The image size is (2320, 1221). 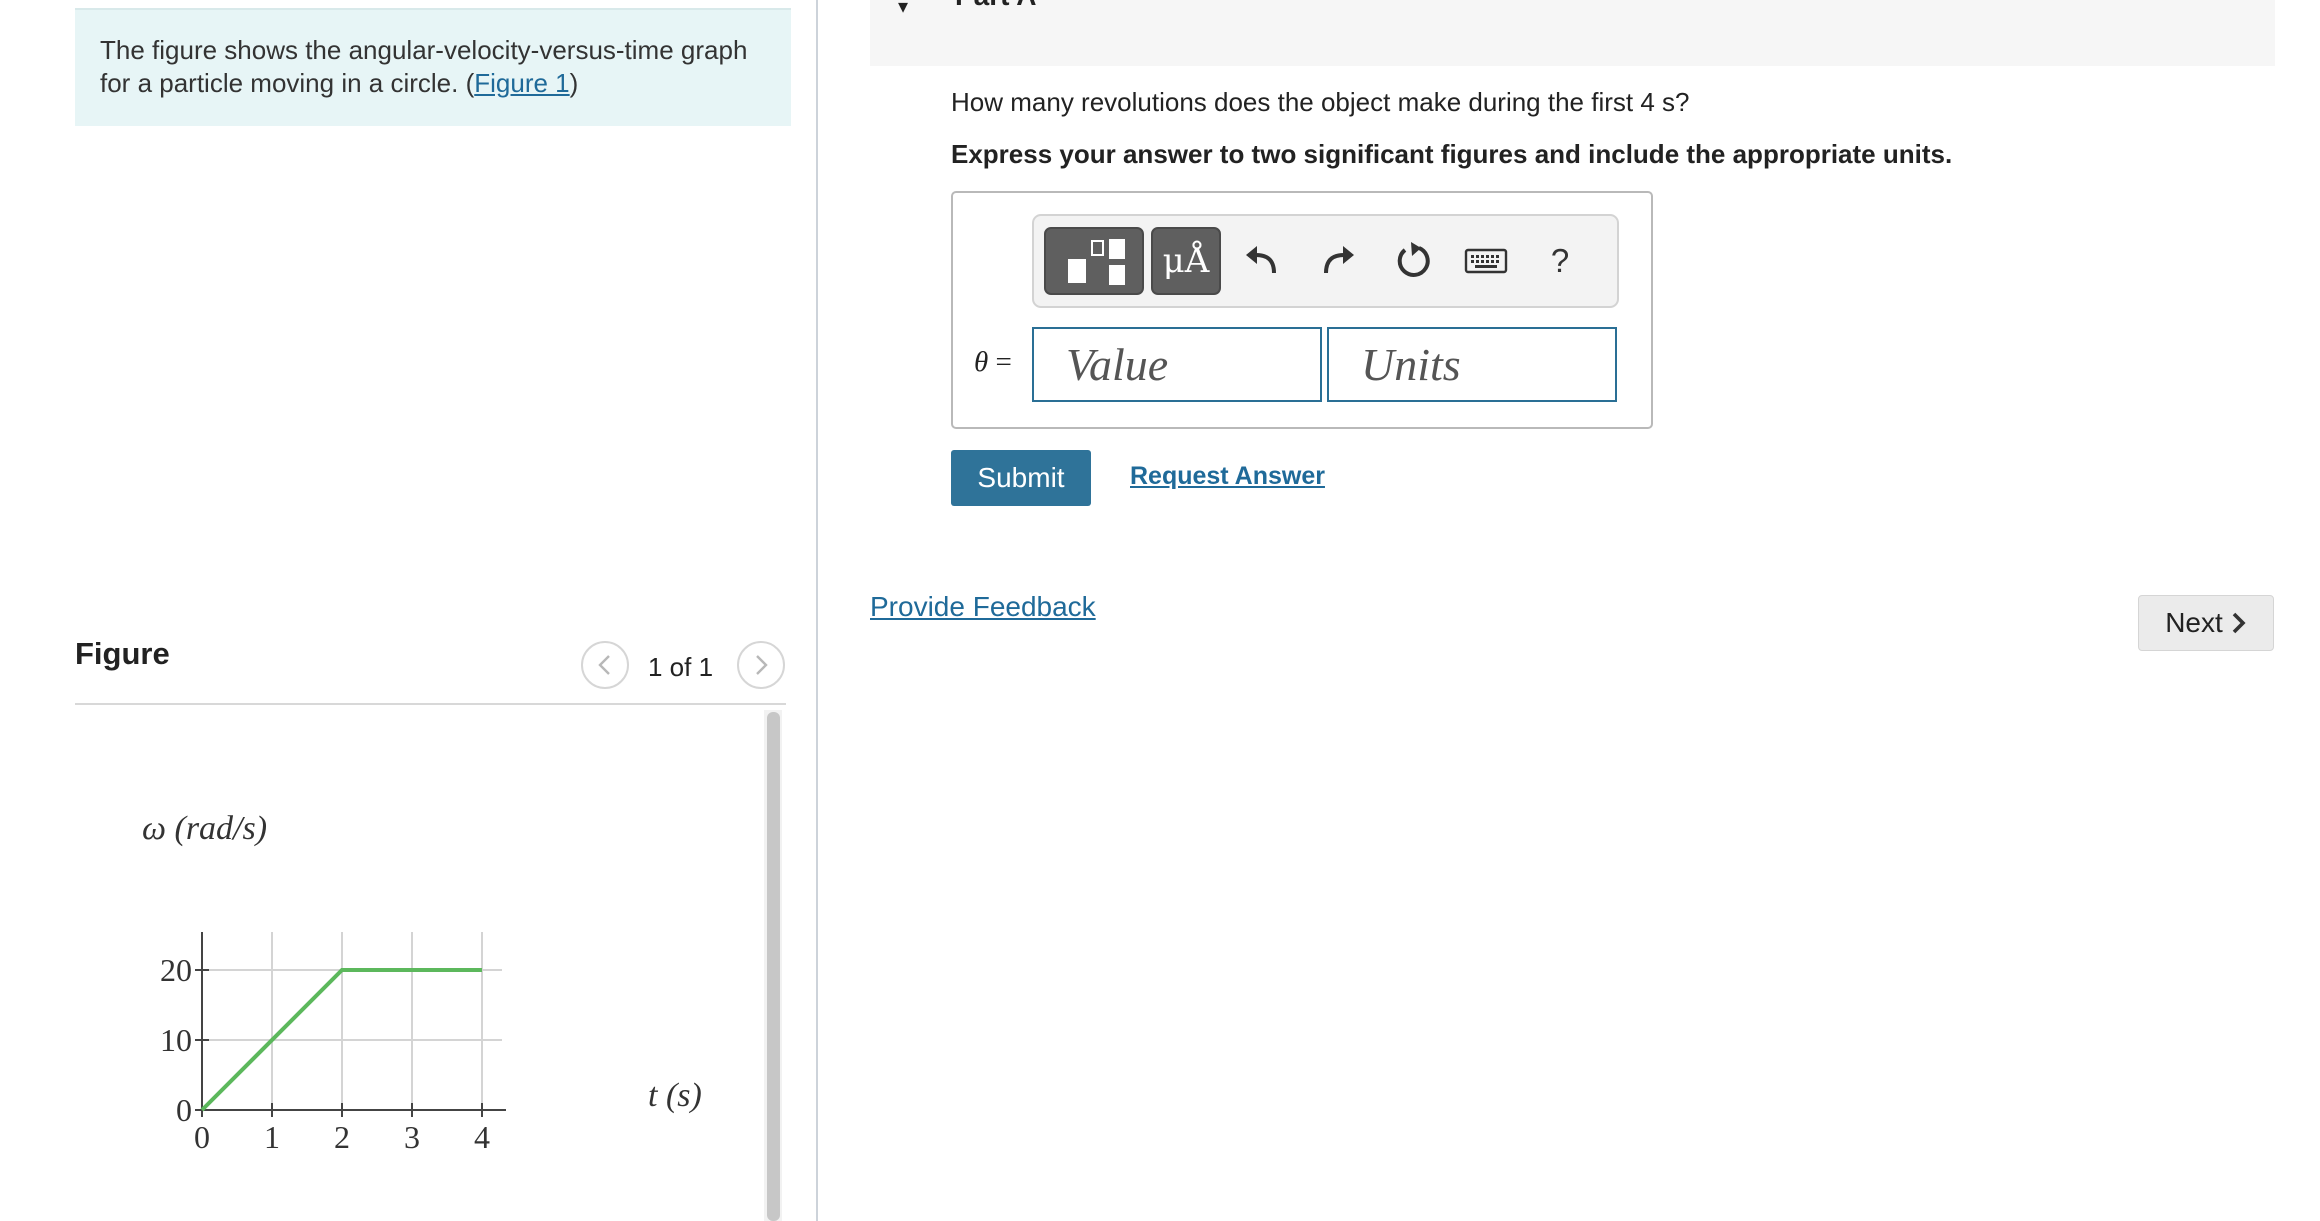 I want to click on next-label: Next, so click(x=2194, y=622).